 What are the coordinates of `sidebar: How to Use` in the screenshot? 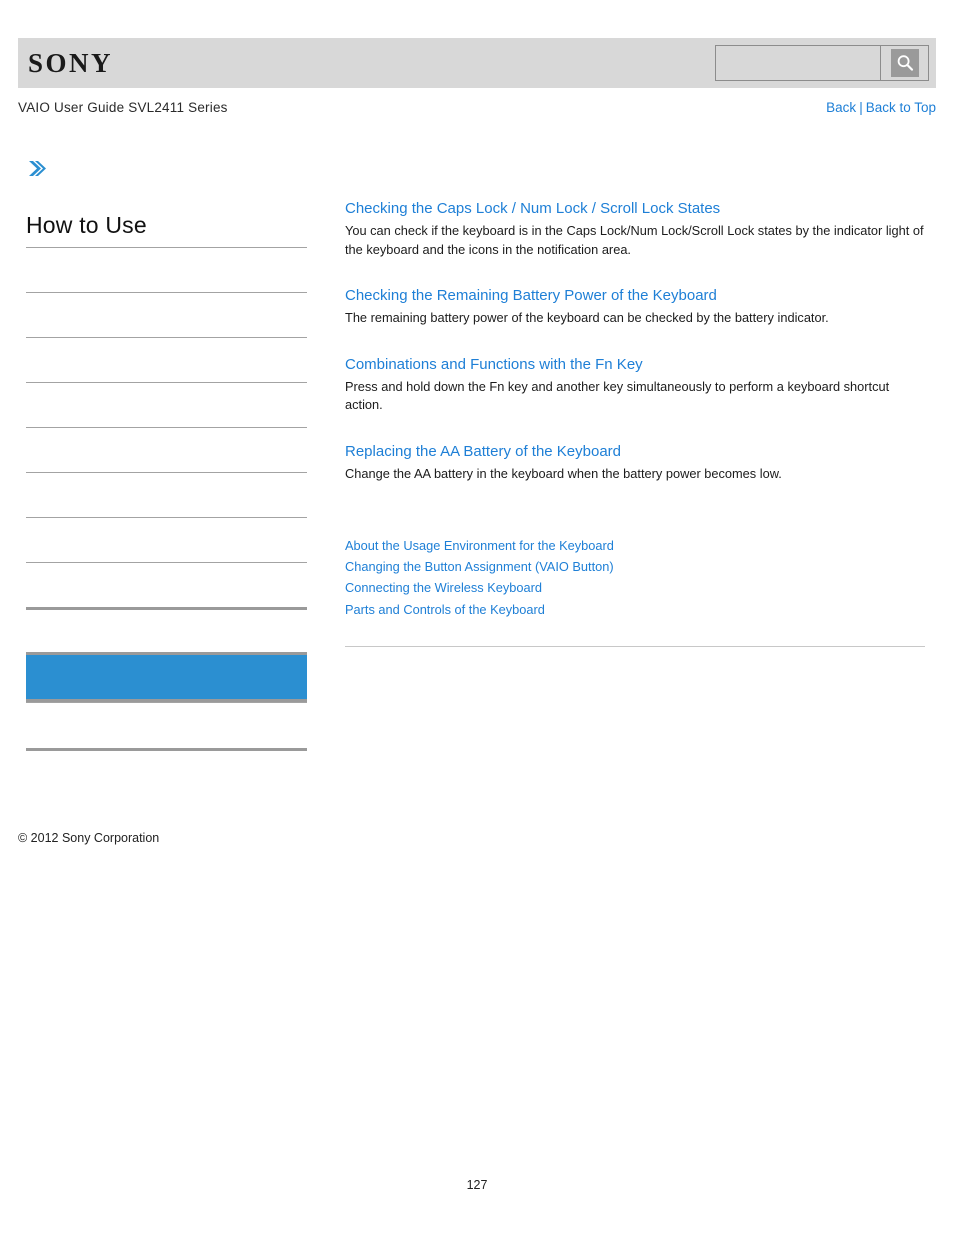 It's located at (166, 454).